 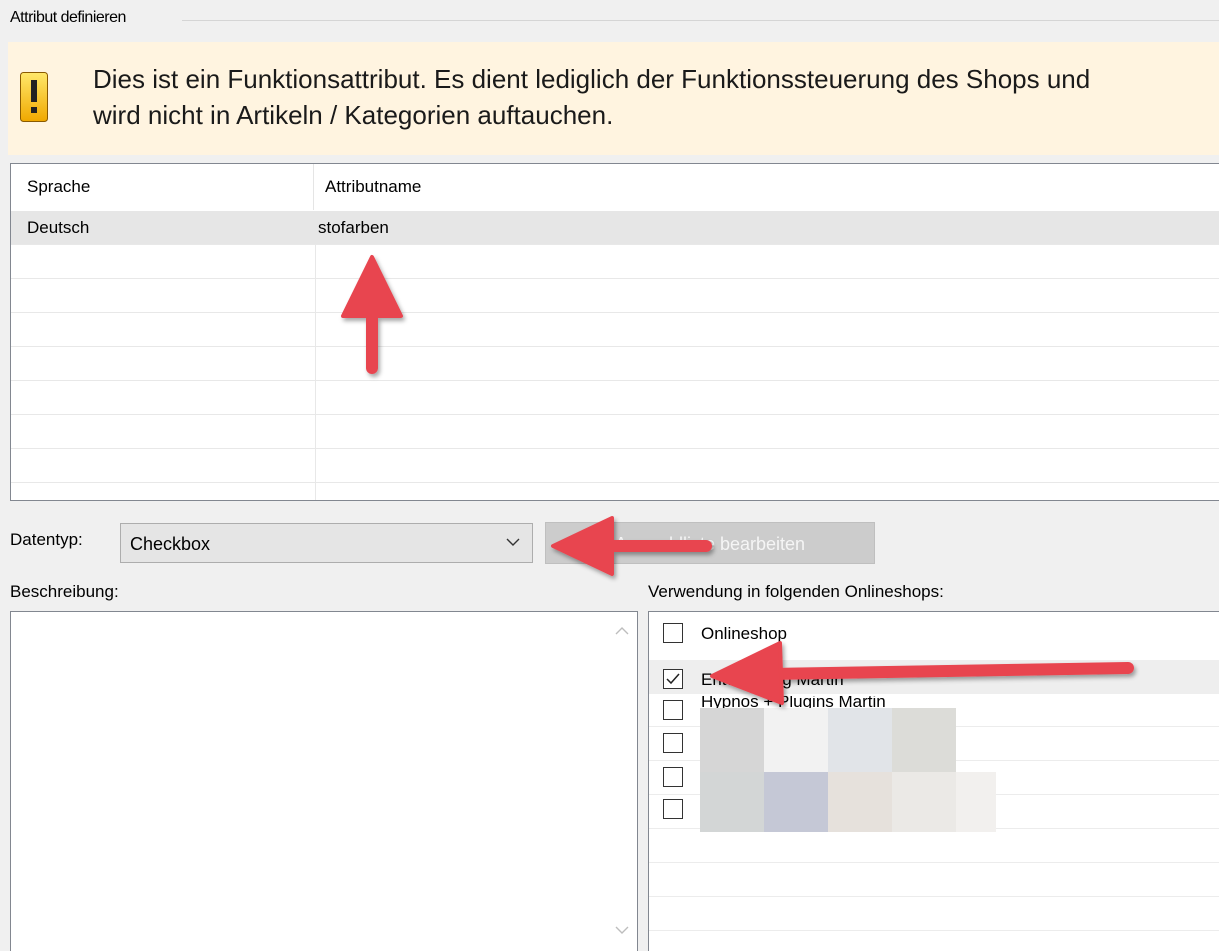 What do you see at coordinates (622, 781) in the screenshot?
I see `vertical-scrollbar` at bounding box center [622, 781].